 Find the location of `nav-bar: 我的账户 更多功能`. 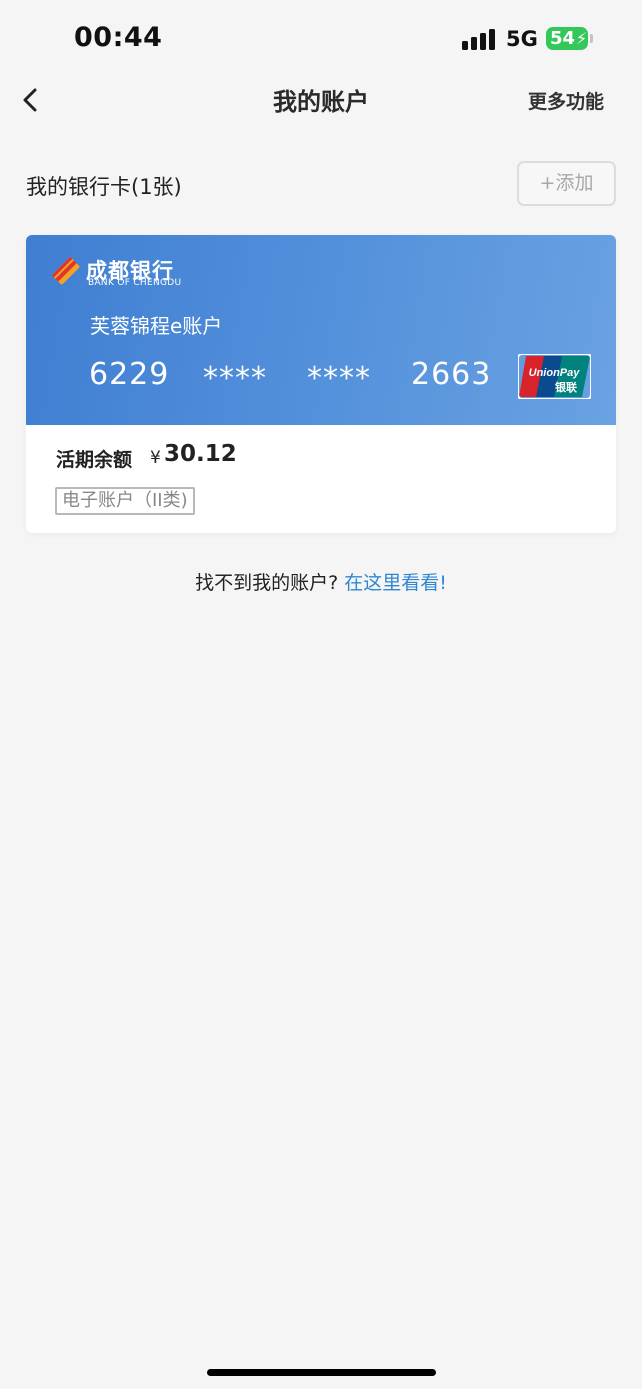

nav-bar: 我的账户 更多功能 is located at coordinates (321, 100).